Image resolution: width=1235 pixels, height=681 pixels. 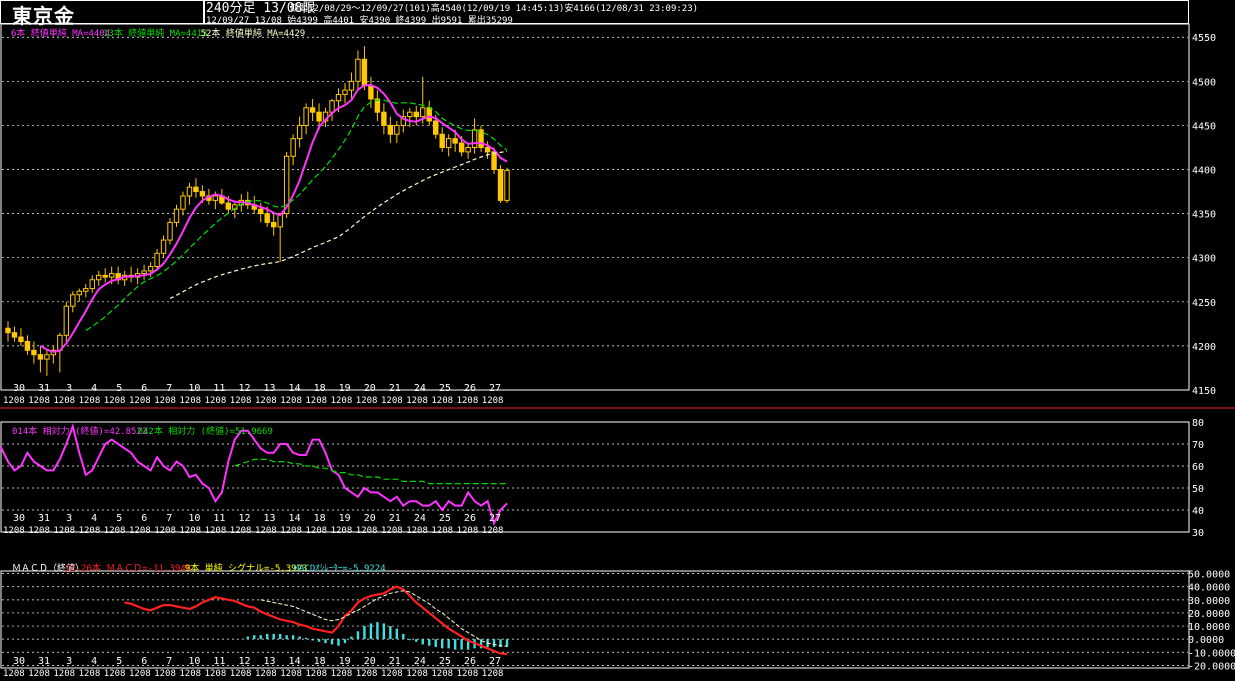 What do you see at coordinates (1204, 126) in the screenshot?
I see `price-y-tick-label: 4450` at bounding box center [1204, 126].